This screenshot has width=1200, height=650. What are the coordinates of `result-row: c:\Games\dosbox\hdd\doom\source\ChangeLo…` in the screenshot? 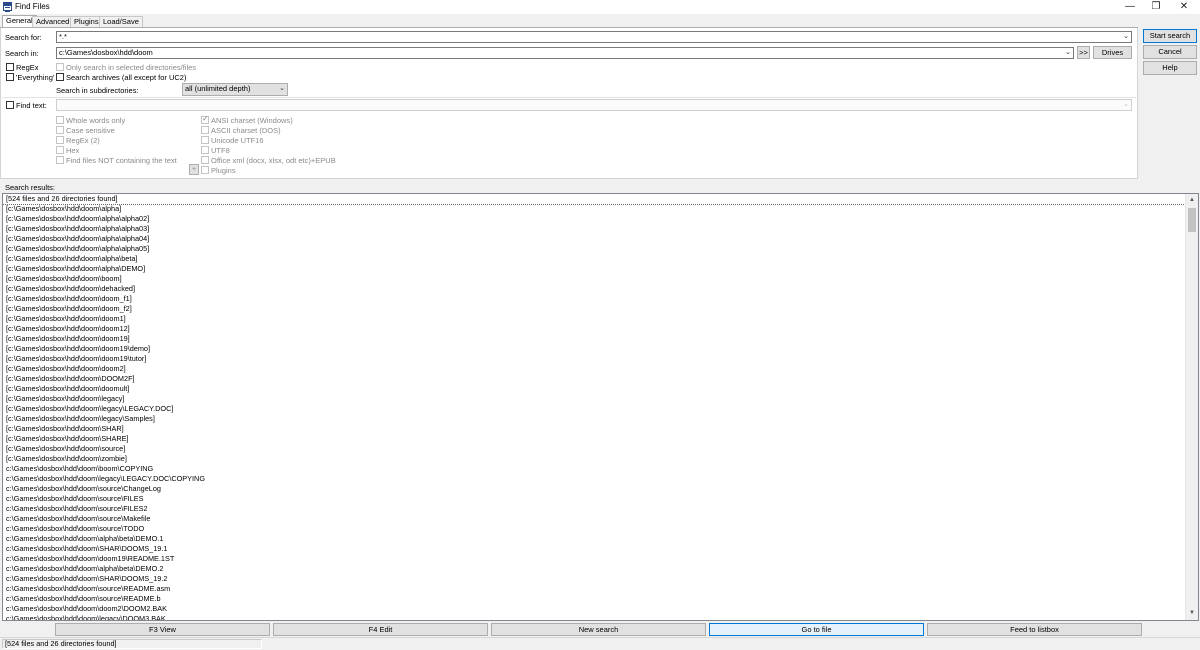 It's located at (595, 489).